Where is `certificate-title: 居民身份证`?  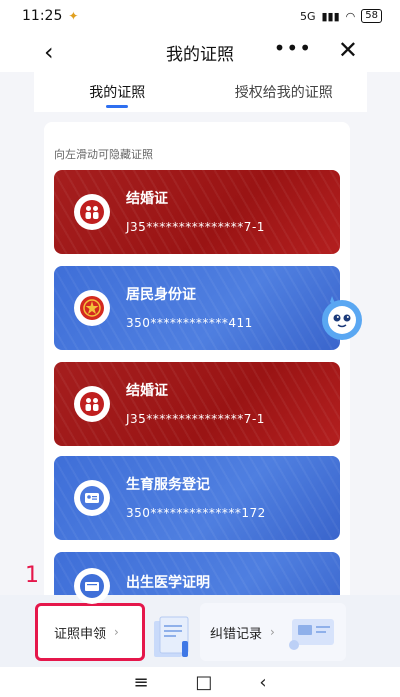 certificate-title: 居民身份证 is located at coordinates (161, 295).